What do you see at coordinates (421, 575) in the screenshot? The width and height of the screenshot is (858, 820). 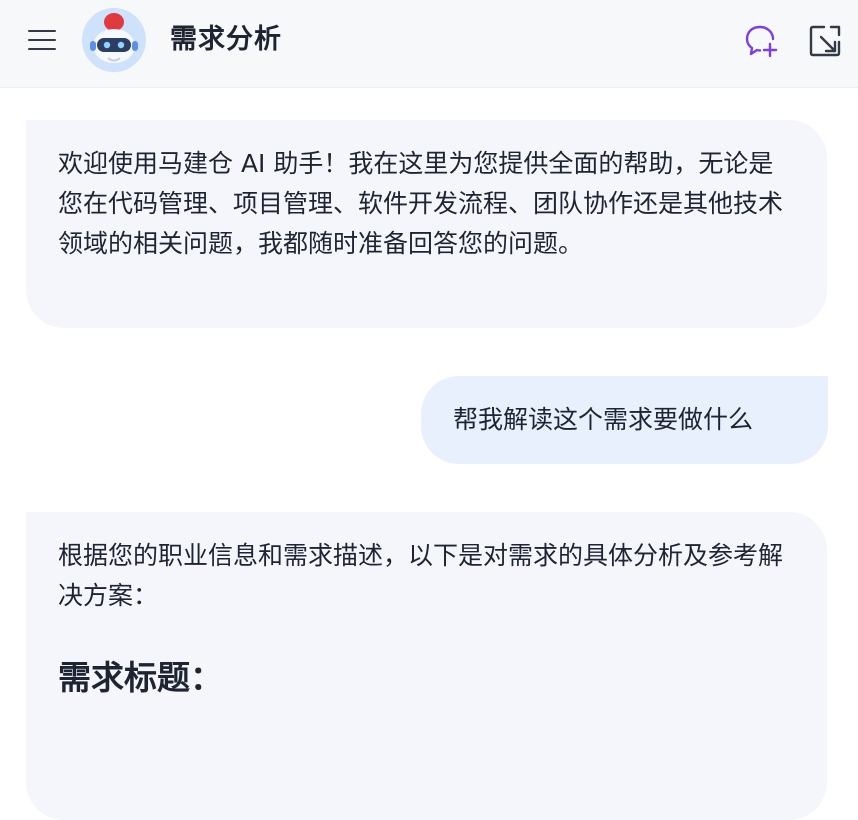 I see `message-text: 根据您的职业信息和需求描述，以下是对需求的具体分析及参考解决方案：` at bounding box center [421, 575].